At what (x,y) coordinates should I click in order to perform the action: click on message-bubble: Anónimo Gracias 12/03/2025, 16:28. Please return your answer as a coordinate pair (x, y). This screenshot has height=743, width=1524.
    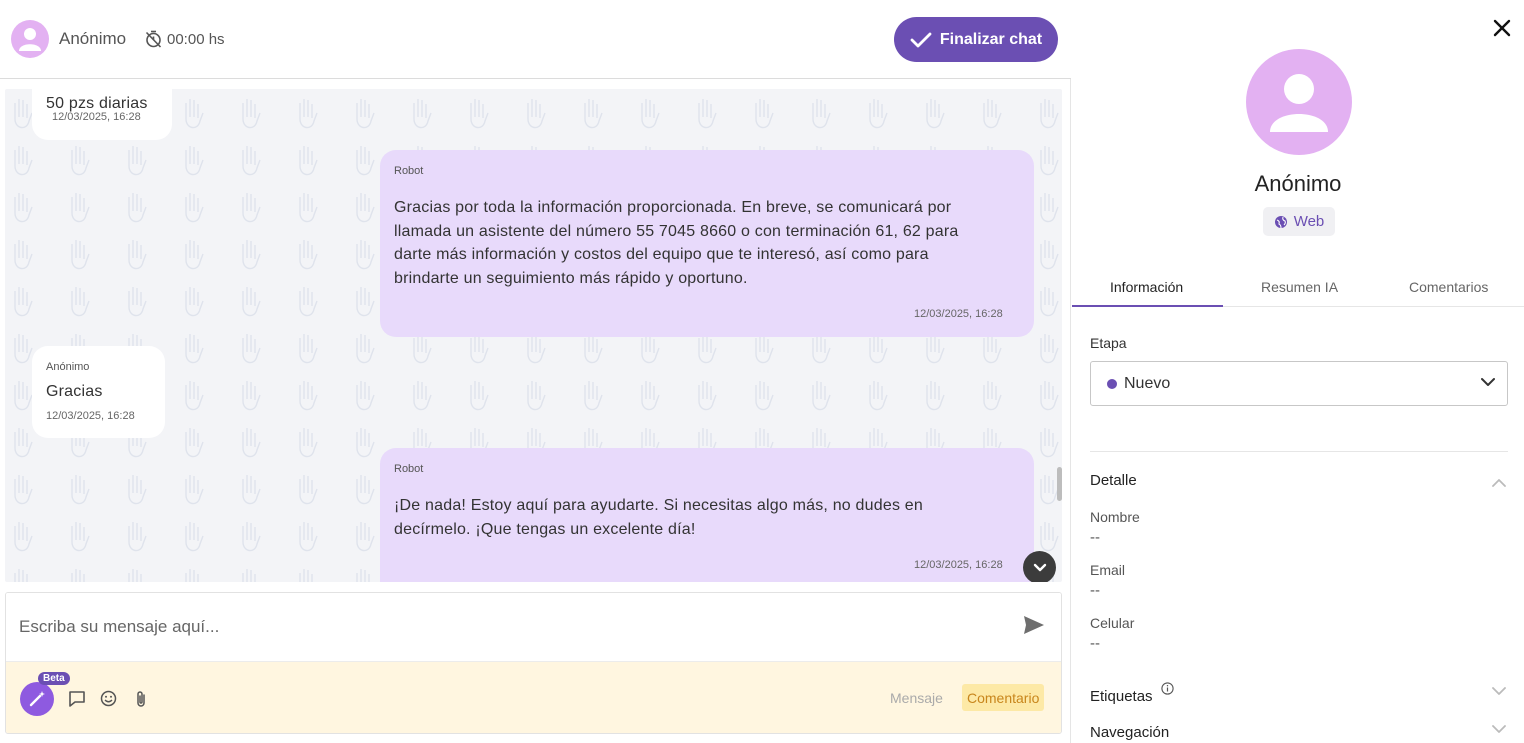
    Looking at the image, I should click on (98, 392).